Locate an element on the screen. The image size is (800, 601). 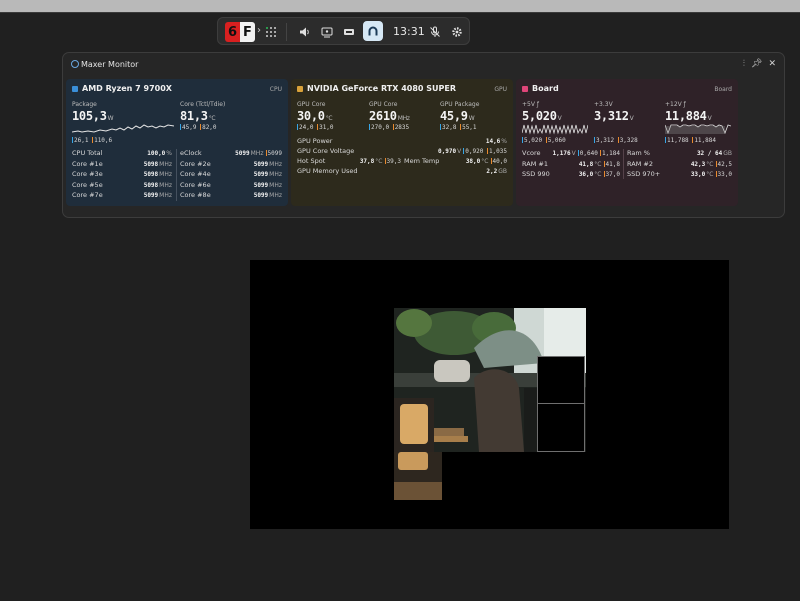
room-photo-lower is located at coordinates (418, 476).